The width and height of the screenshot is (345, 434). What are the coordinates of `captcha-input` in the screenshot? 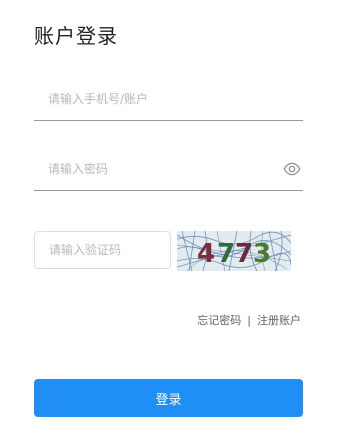 It's located at (102, 250).